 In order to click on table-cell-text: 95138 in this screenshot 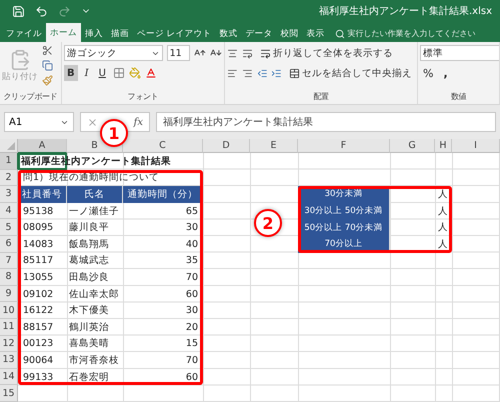, I will do `click(38, 211)`.